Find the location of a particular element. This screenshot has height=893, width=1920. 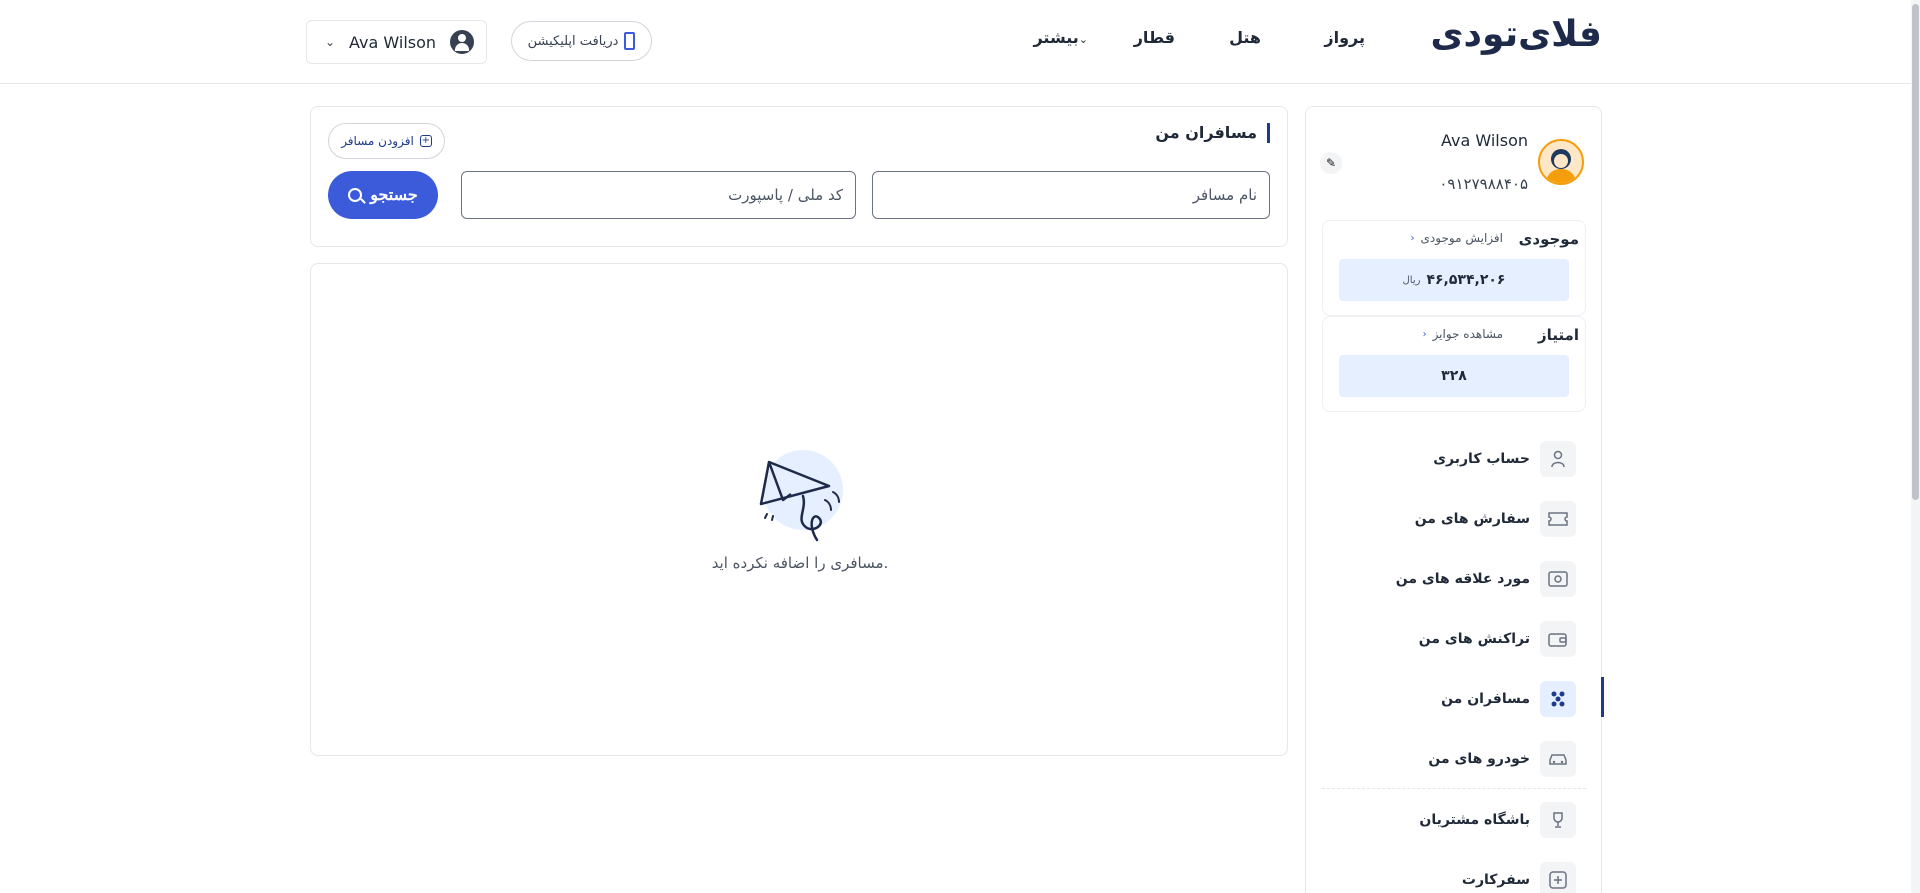

sidebar-item-favorites: مورد علاقه های من is located at coordinates (1454, 579).